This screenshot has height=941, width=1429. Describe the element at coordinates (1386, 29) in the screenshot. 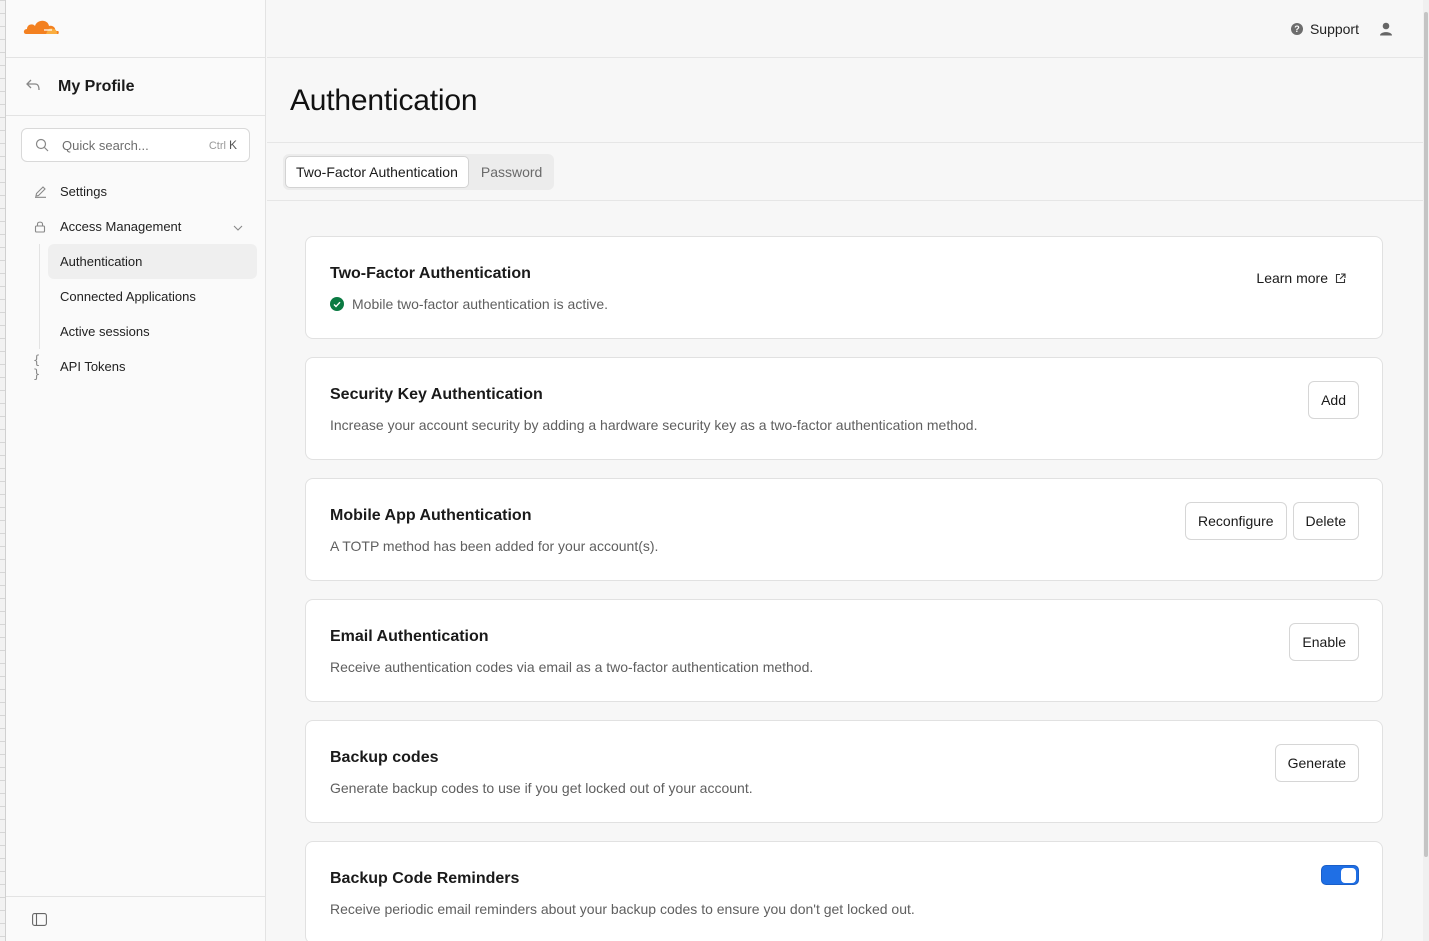

I see `user-avatar-icon` at that location.